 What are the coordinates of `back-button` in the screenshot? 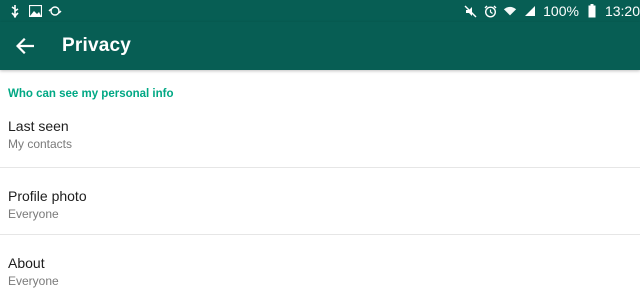 It's located at (20, 46).